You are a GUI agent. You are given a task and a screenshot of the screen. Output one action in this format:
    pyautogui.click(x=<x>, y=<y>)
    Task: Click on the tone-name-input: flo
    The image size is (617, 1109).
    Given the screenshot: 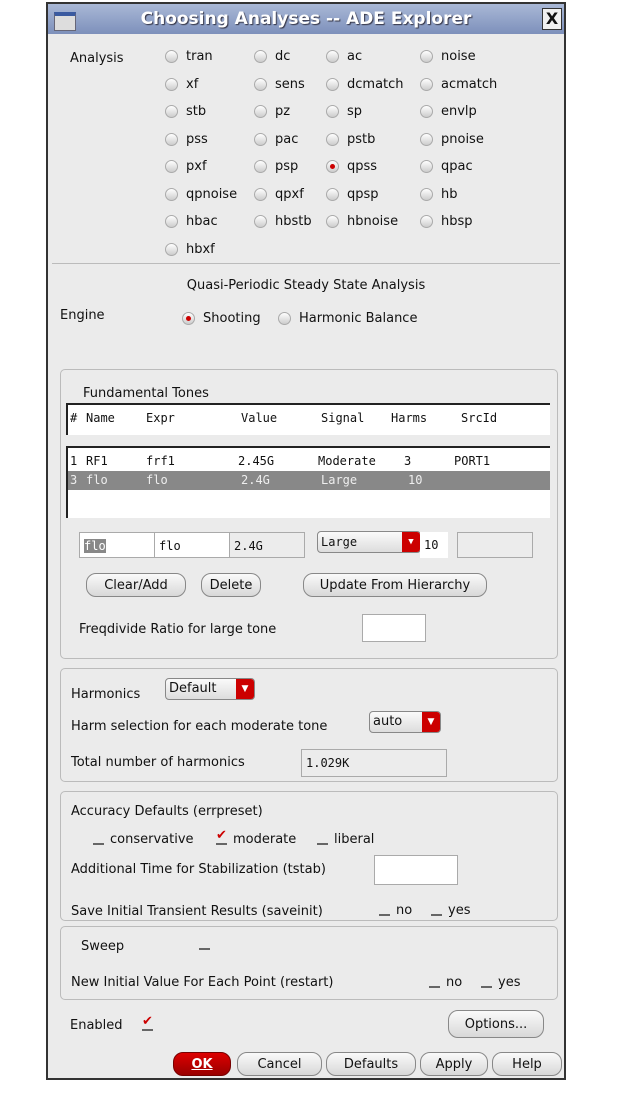 What is the action you would take?
    pyautogui.click(x=117, y=545)
    